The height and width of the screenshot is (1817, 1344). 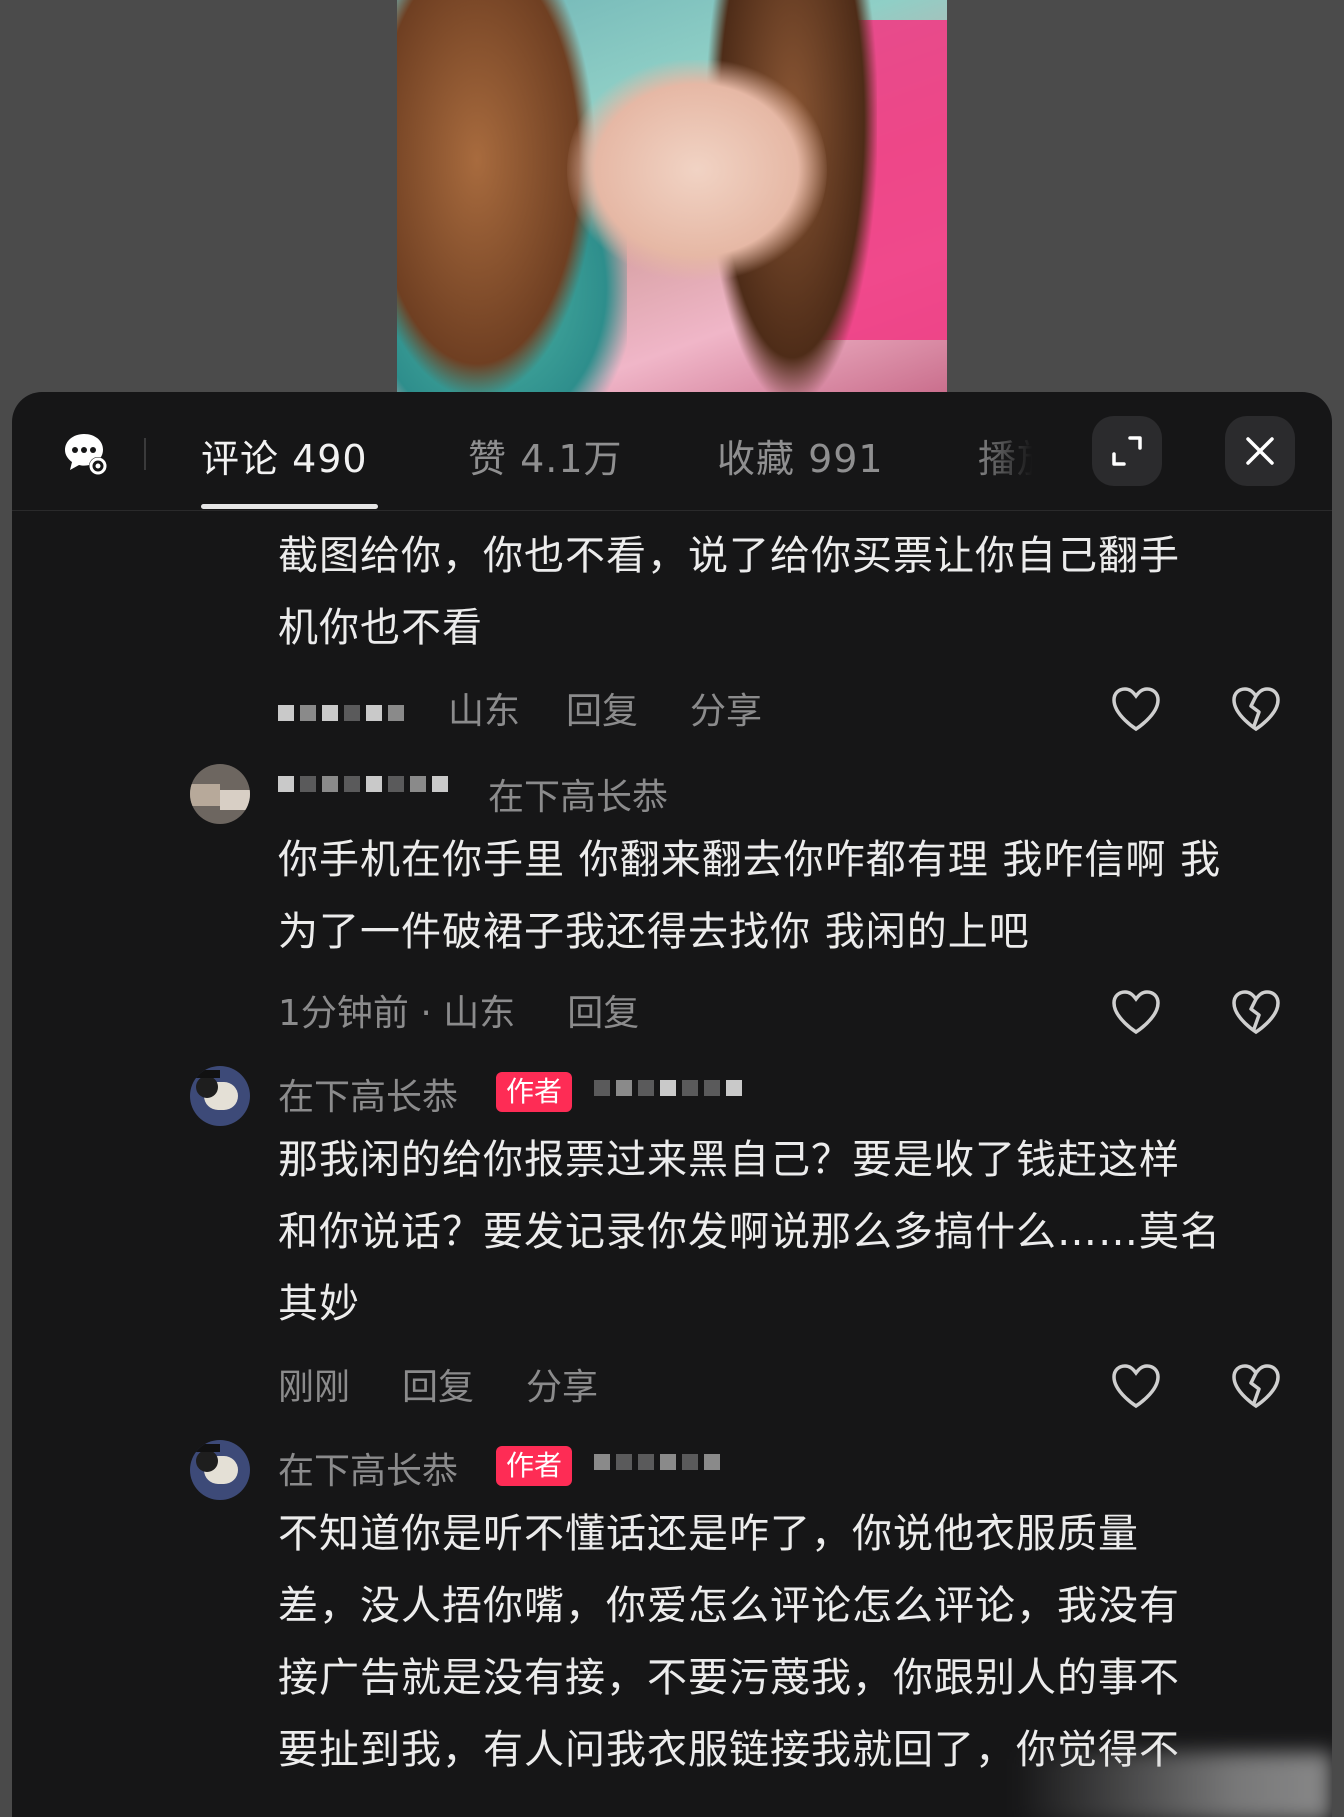 What do you see at coordinates (86, 454) in the screenshot?
I see `comment-settings-icon` at bounding box center [86, 454].